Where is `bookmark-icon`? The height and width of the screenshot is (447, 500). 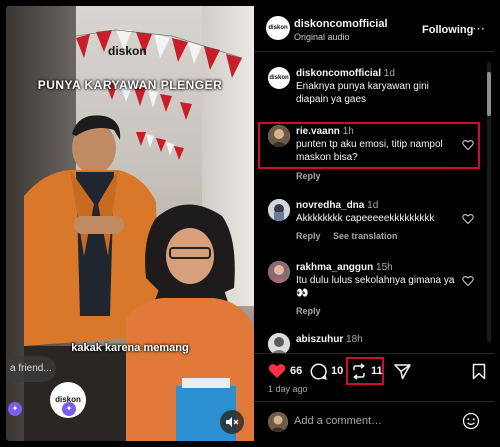 bookmark-icon is located at coordinates (479, 371).